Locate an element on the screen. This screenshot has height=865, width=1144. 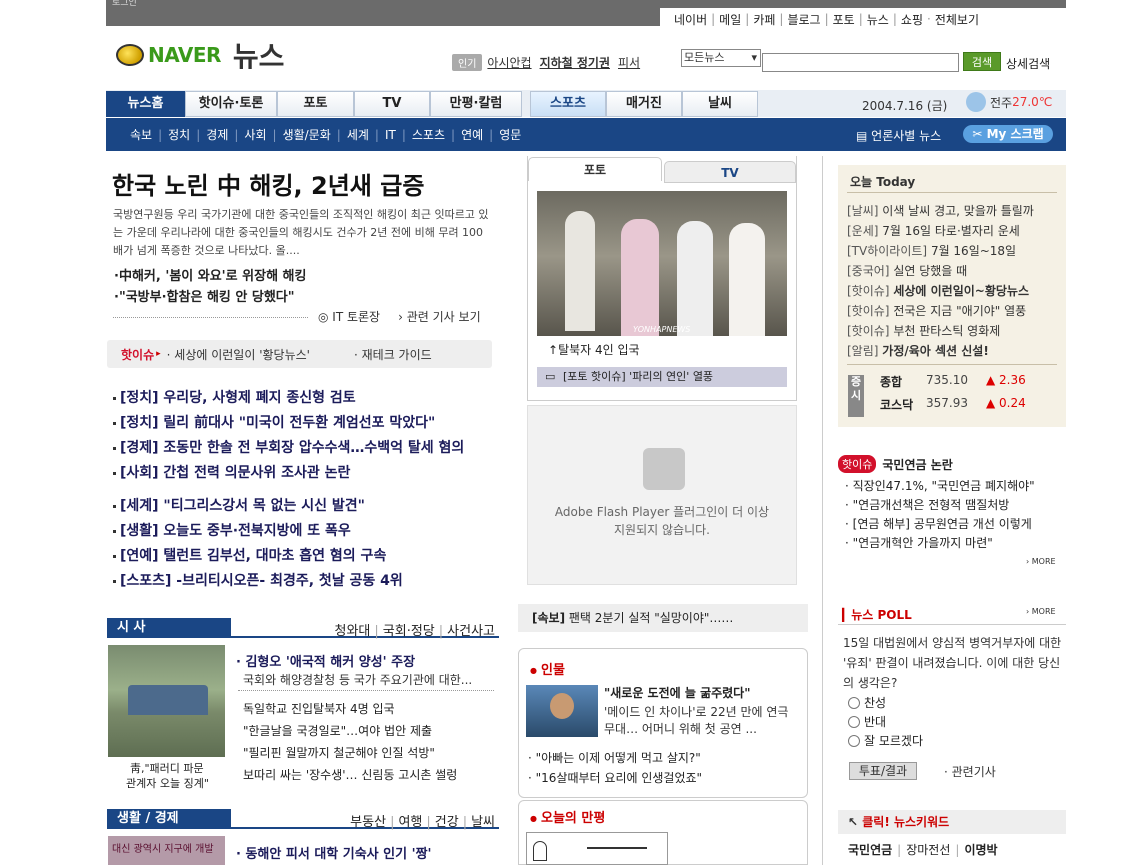
news-item: [정치] 우리당, 사형제 폐지 종신형 검토 is located at coordinates (234, 397).